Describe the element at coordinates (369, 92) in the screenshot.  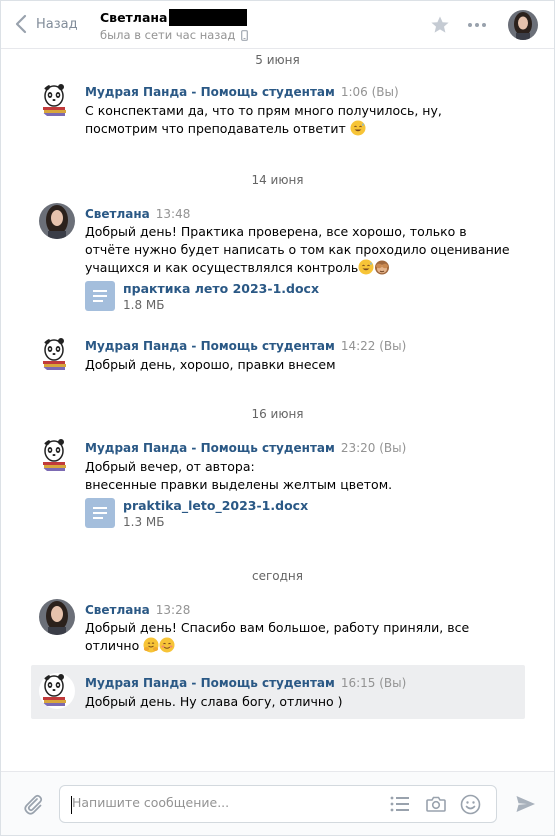
I see `message-time: 1:06 (Вы)` at that location.